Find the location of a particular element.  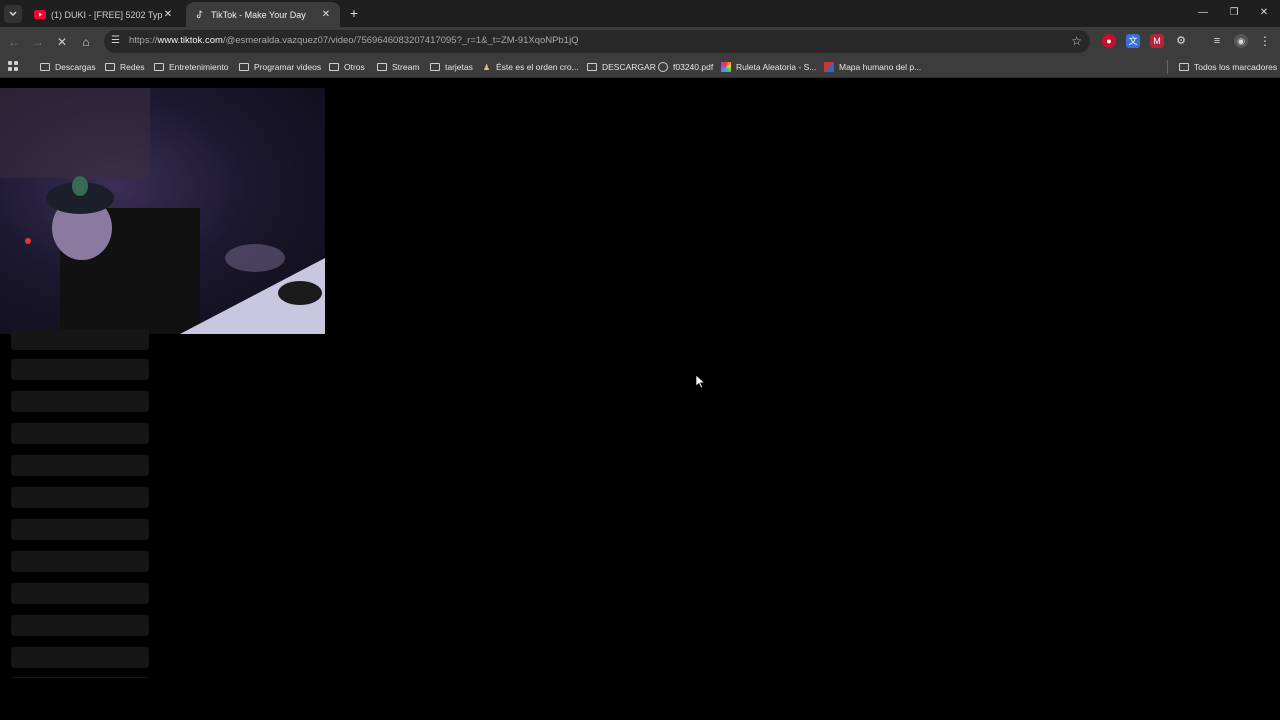

site-settings-icon: ☰ is located at coordinates (117, 41).